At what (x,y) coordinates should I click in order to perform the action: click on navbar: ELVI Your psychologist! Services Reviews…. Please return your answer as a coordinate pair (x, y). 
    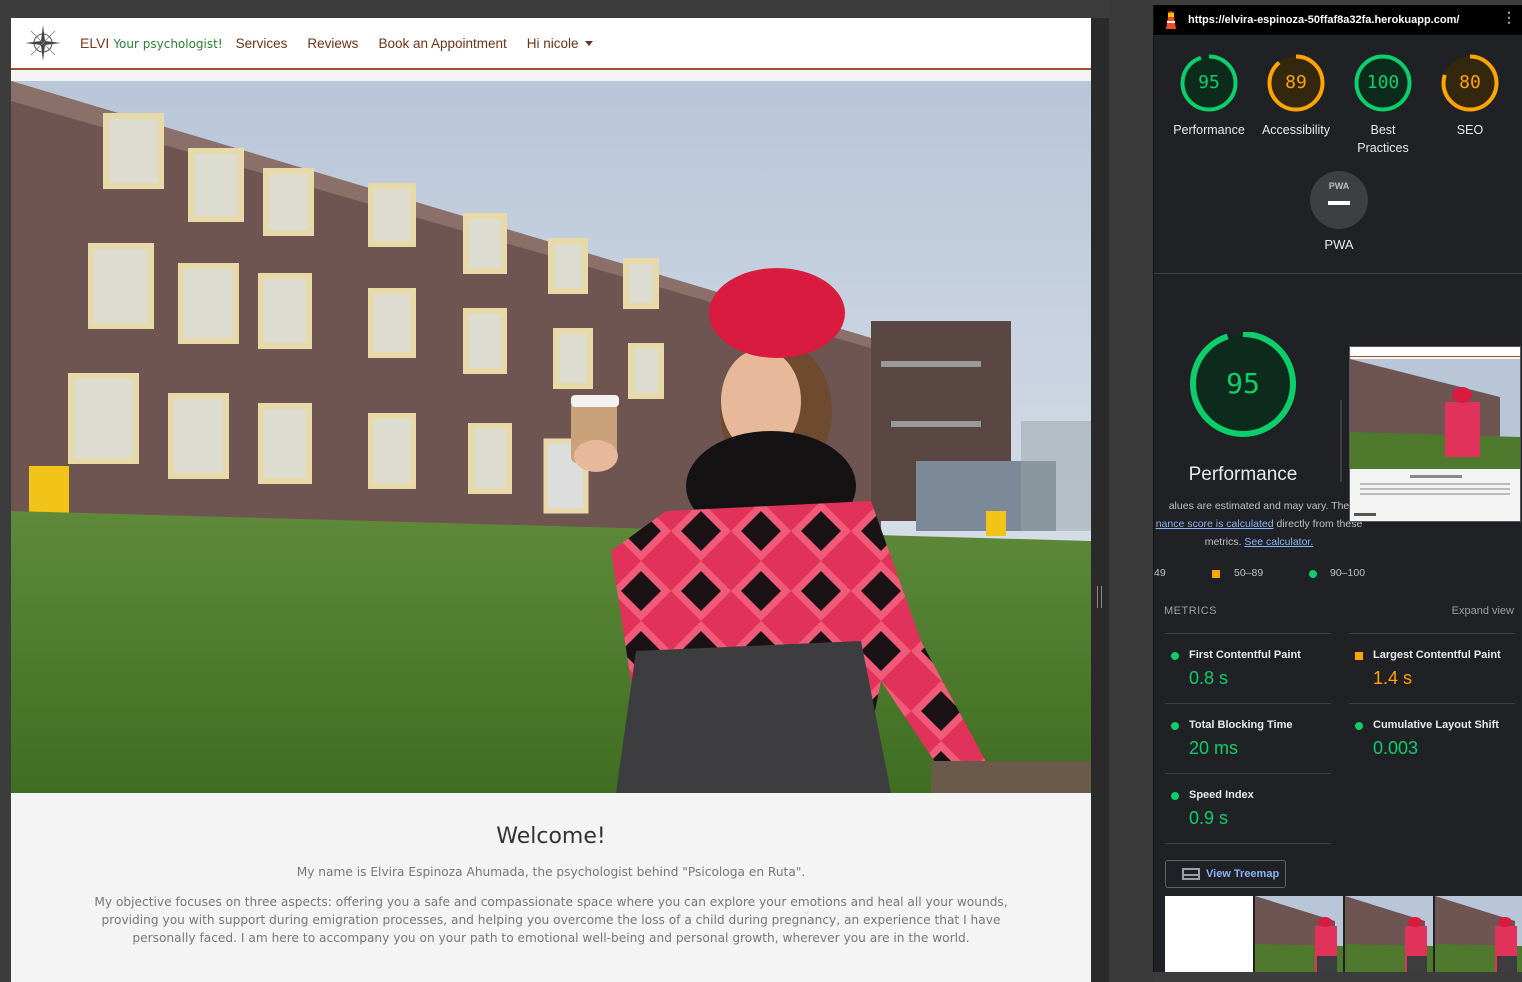
    Looking at the image, I should click on (551, 44).